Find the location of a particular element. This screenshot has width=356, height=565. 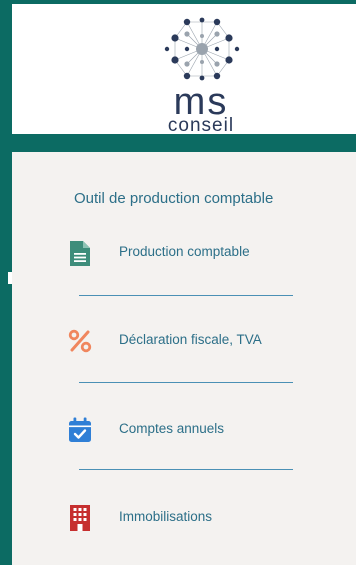

menu-item-label: Production comptable is located at coordinates (184, 251).